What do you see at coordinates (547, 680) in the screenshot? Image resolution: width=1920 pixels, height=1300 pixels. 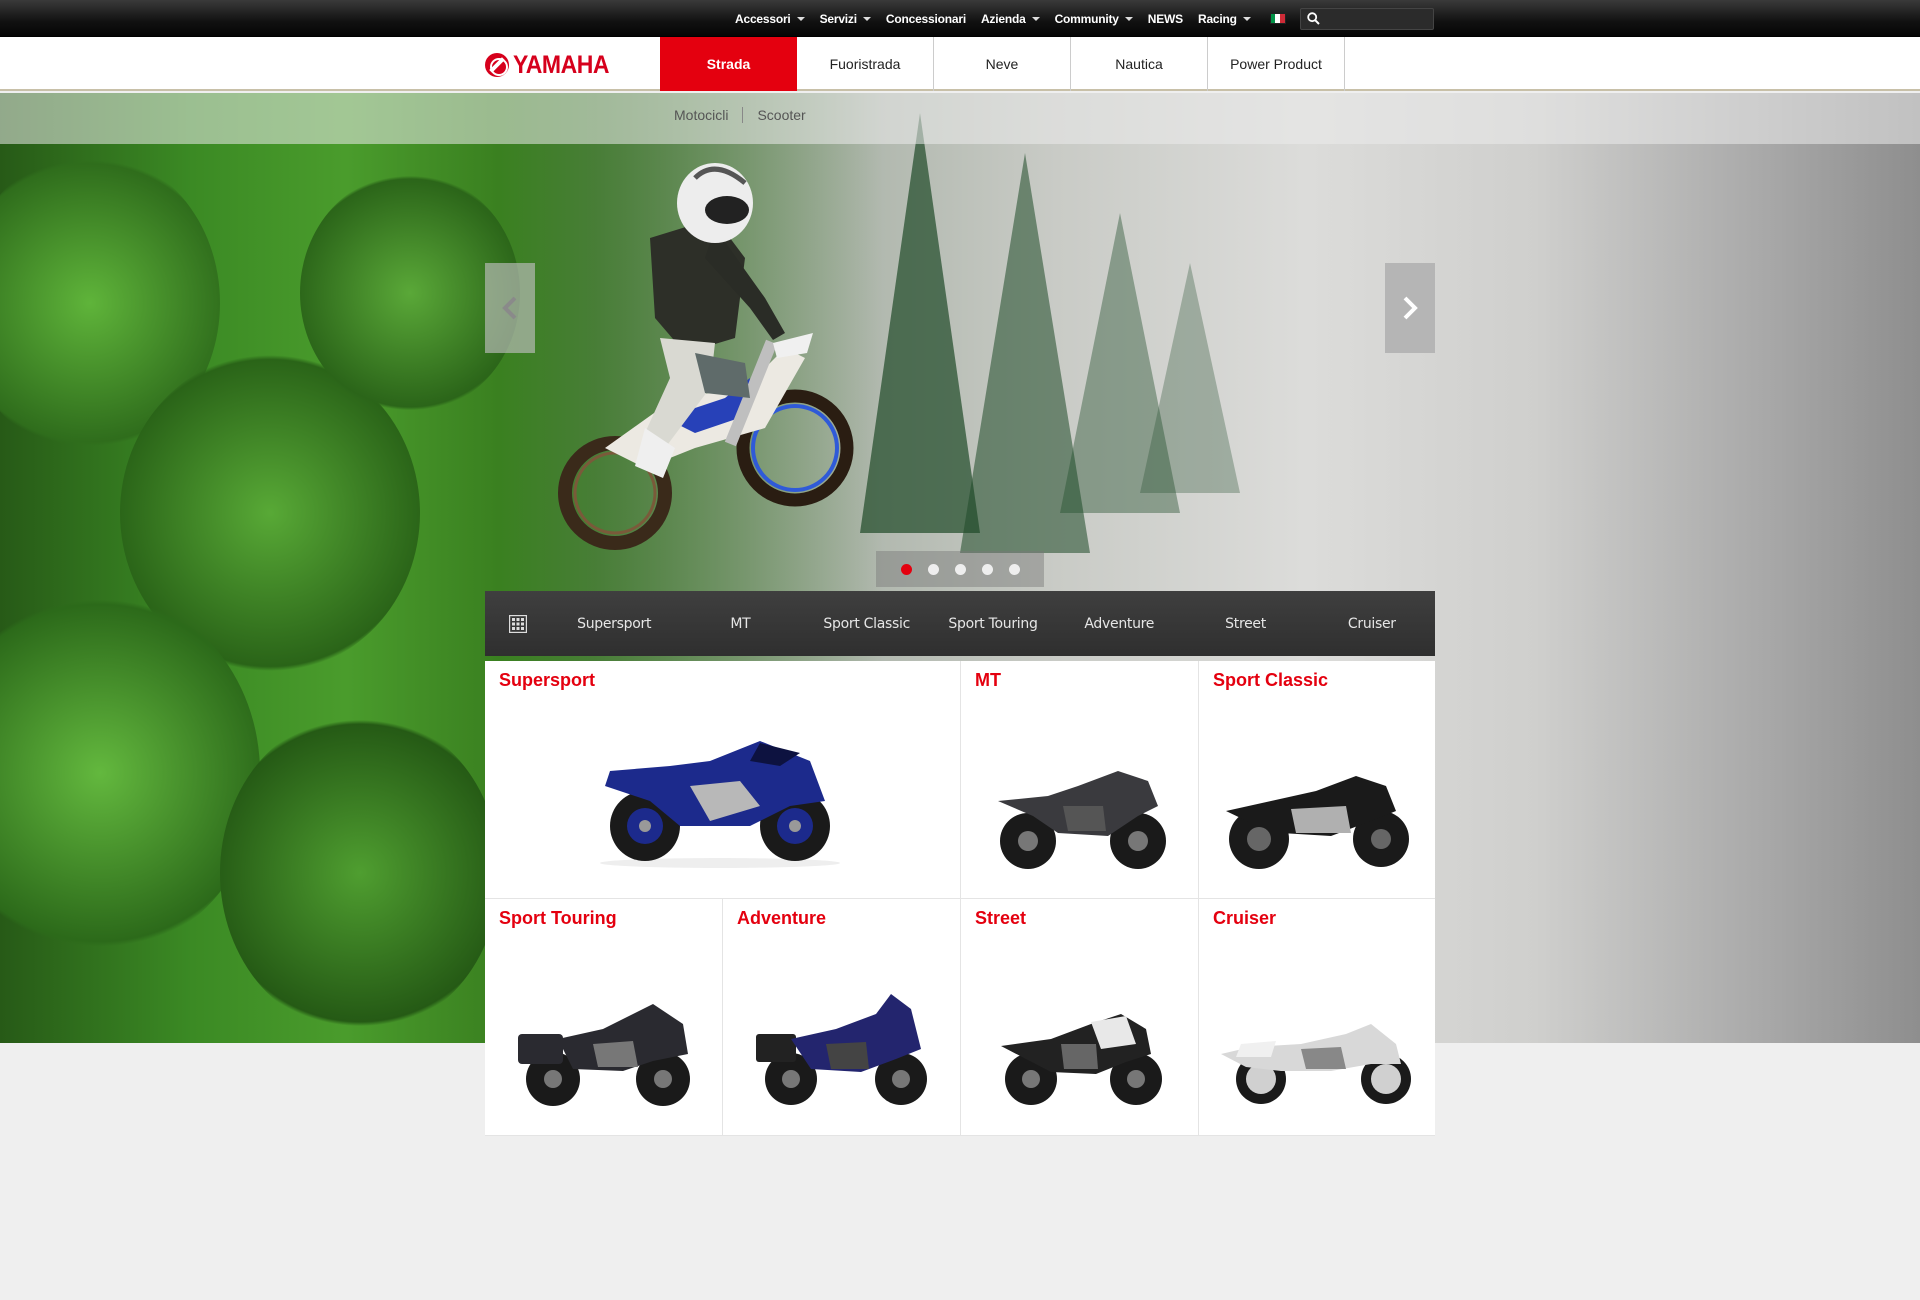 I see `product-title: Supersport` at bounding box center [547, 680].